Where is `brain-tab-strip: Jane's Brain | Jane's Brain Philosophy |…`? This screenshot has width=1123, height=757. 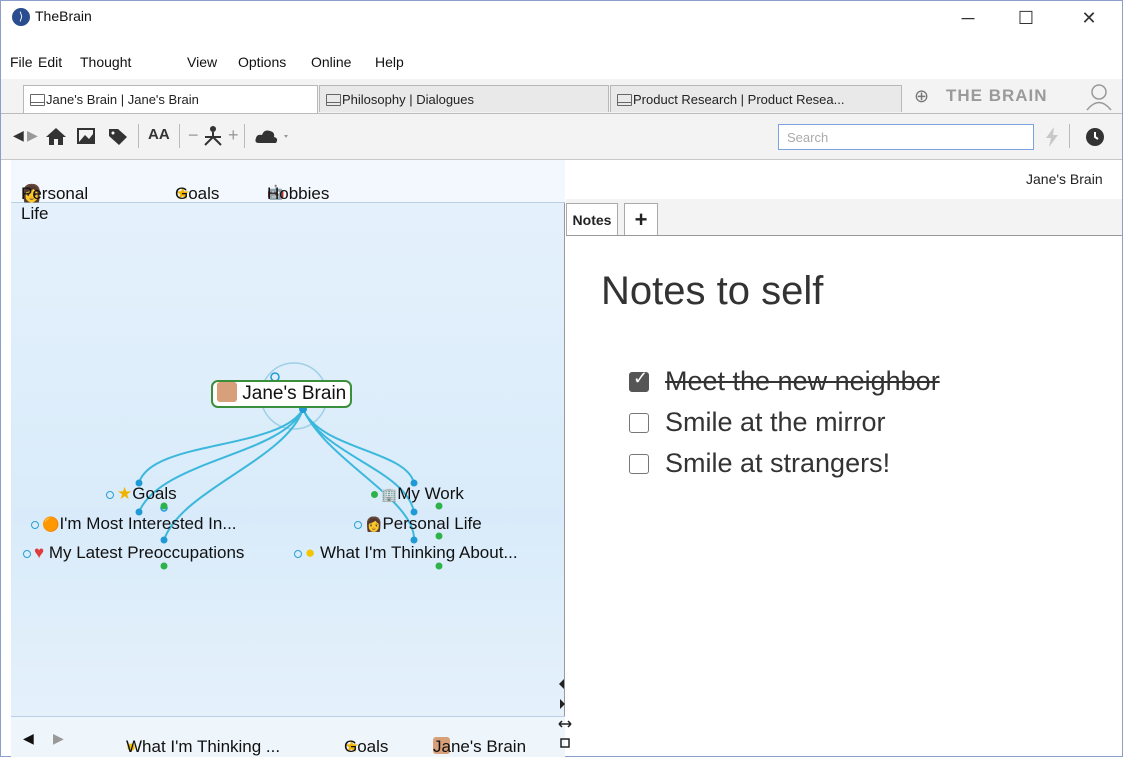
brain-tab-strip: Jane's Brain | Jane's Brain Philosophy |… is located at coordinates (561, 96).